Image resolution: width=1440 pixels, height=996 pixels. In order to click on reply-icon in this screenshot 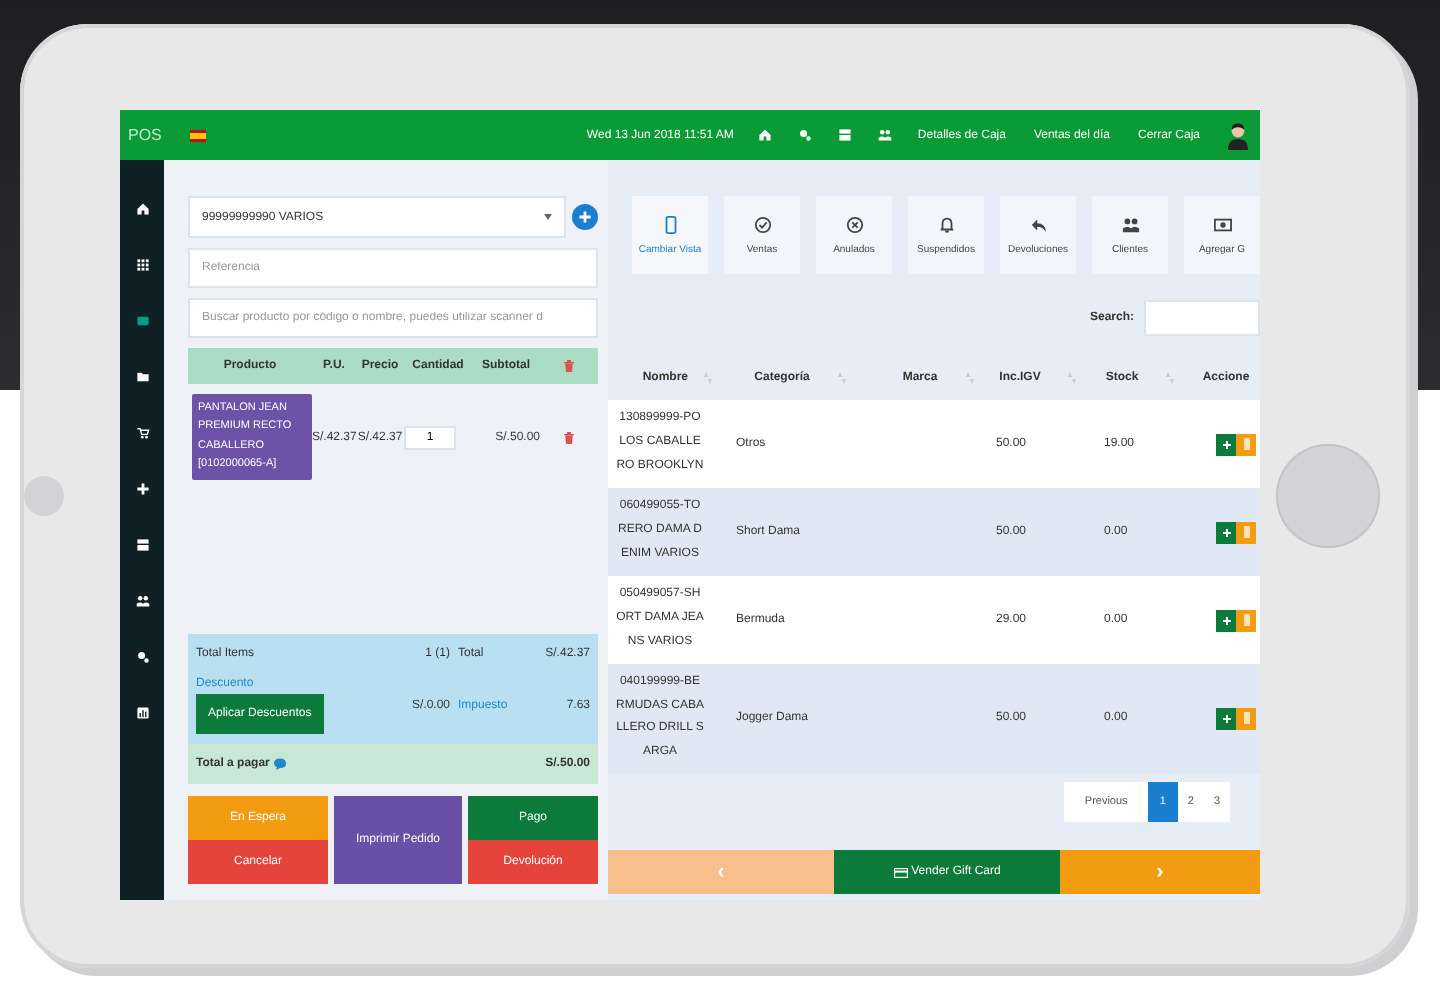, I will do `click(1038, 224)`.